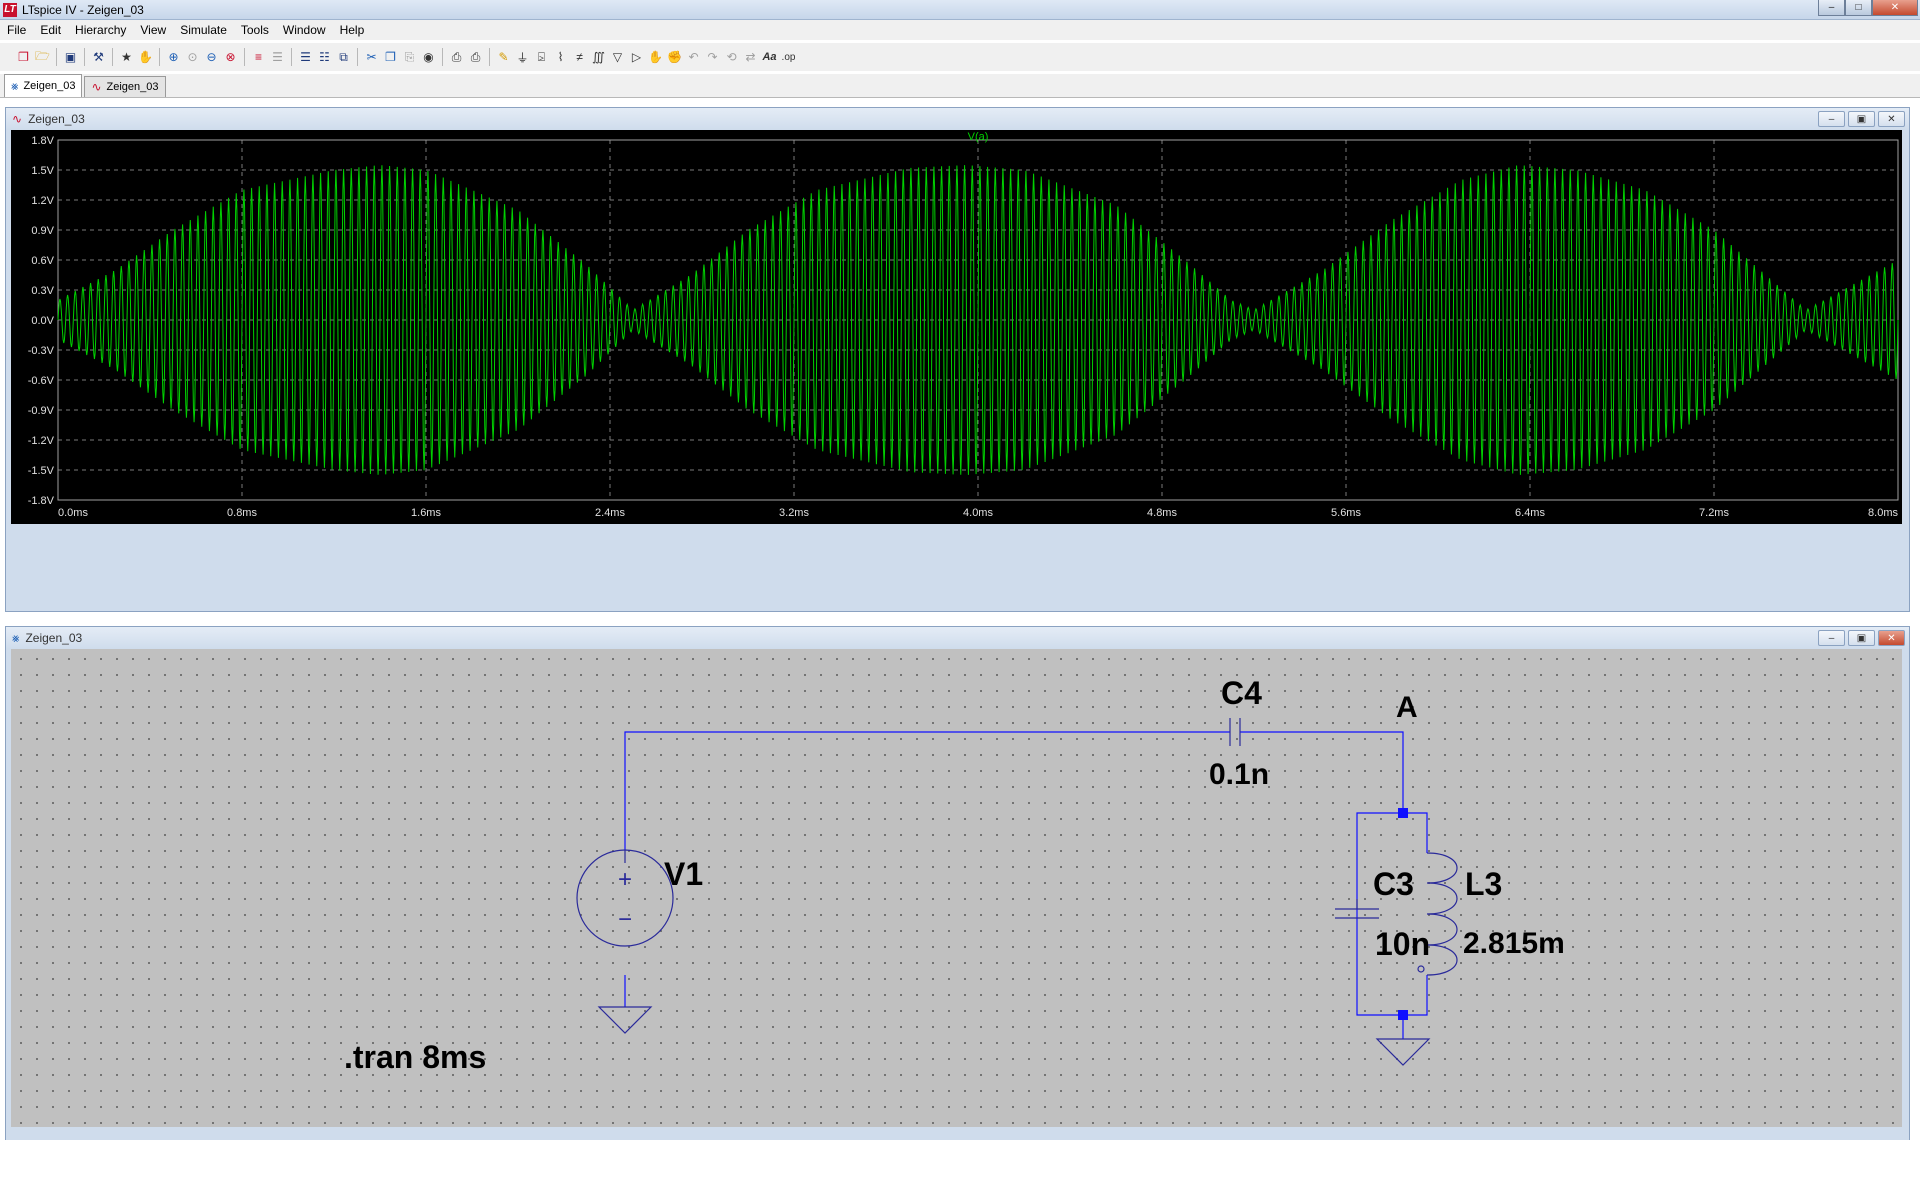 The height and width of the screenshot is (1200, 1920). What do you see at coordinates (42, 171) in the screenshot?
I see `y-tick-label: 1.5V` at bounding box center [42, 171].